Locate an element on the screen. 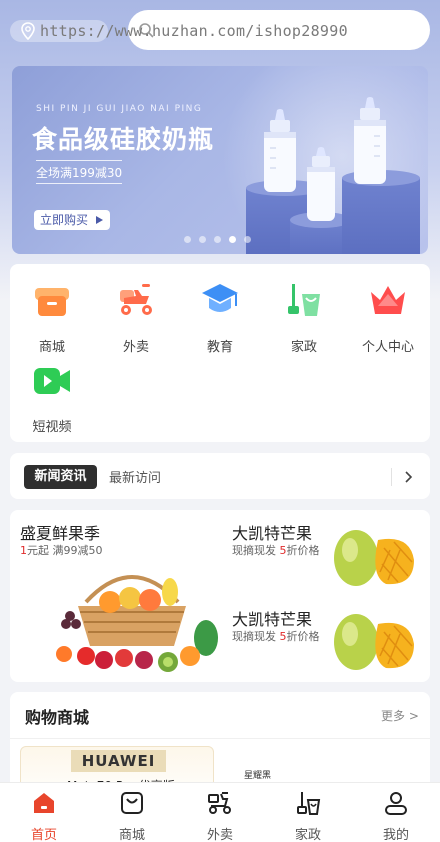 This screenshot has height=842, width=440. news-divider is located at coordinates (391, 477).